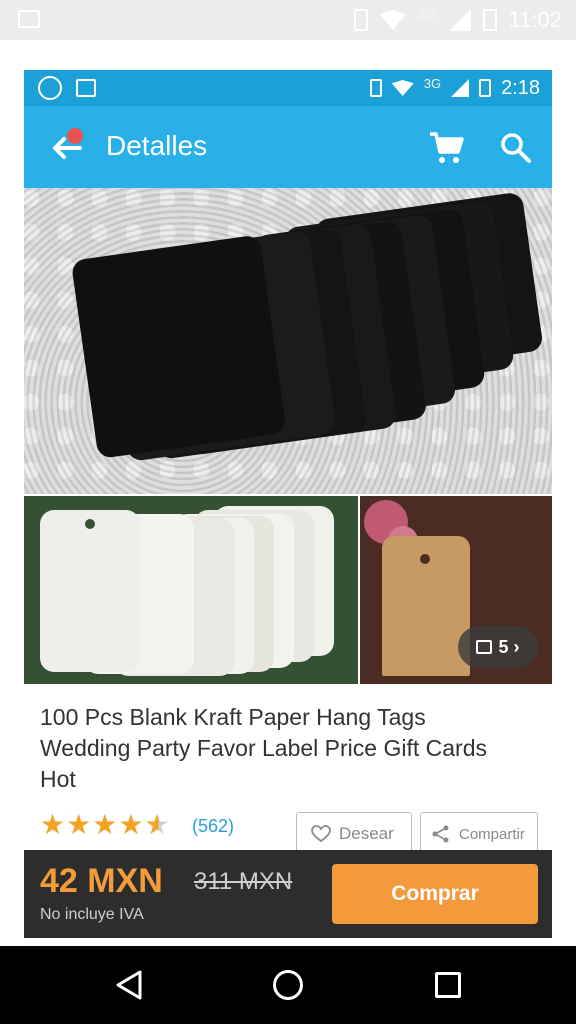 The width and height of the screenshot is (576, 1024). I want to click on share-label: Compartir, so click(492, 834).